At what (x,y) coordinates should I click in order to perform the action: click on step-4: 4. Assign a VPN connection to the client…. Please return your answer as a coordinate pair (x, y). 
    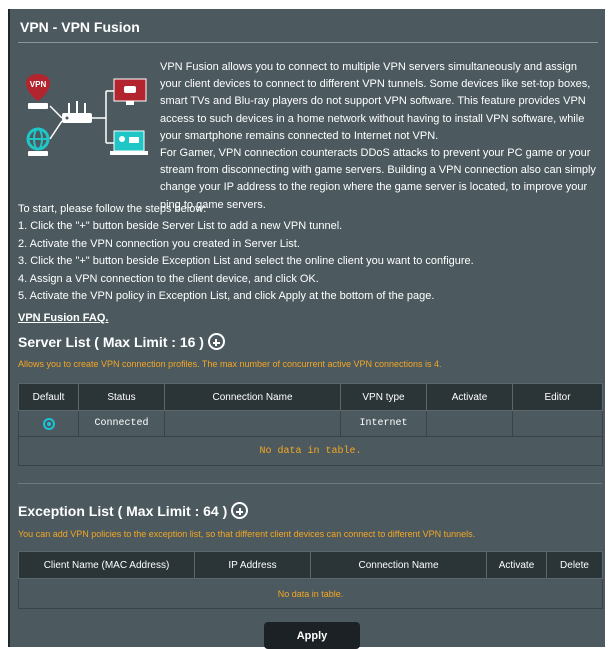
    Looking at the image, I should click on (168, 278).